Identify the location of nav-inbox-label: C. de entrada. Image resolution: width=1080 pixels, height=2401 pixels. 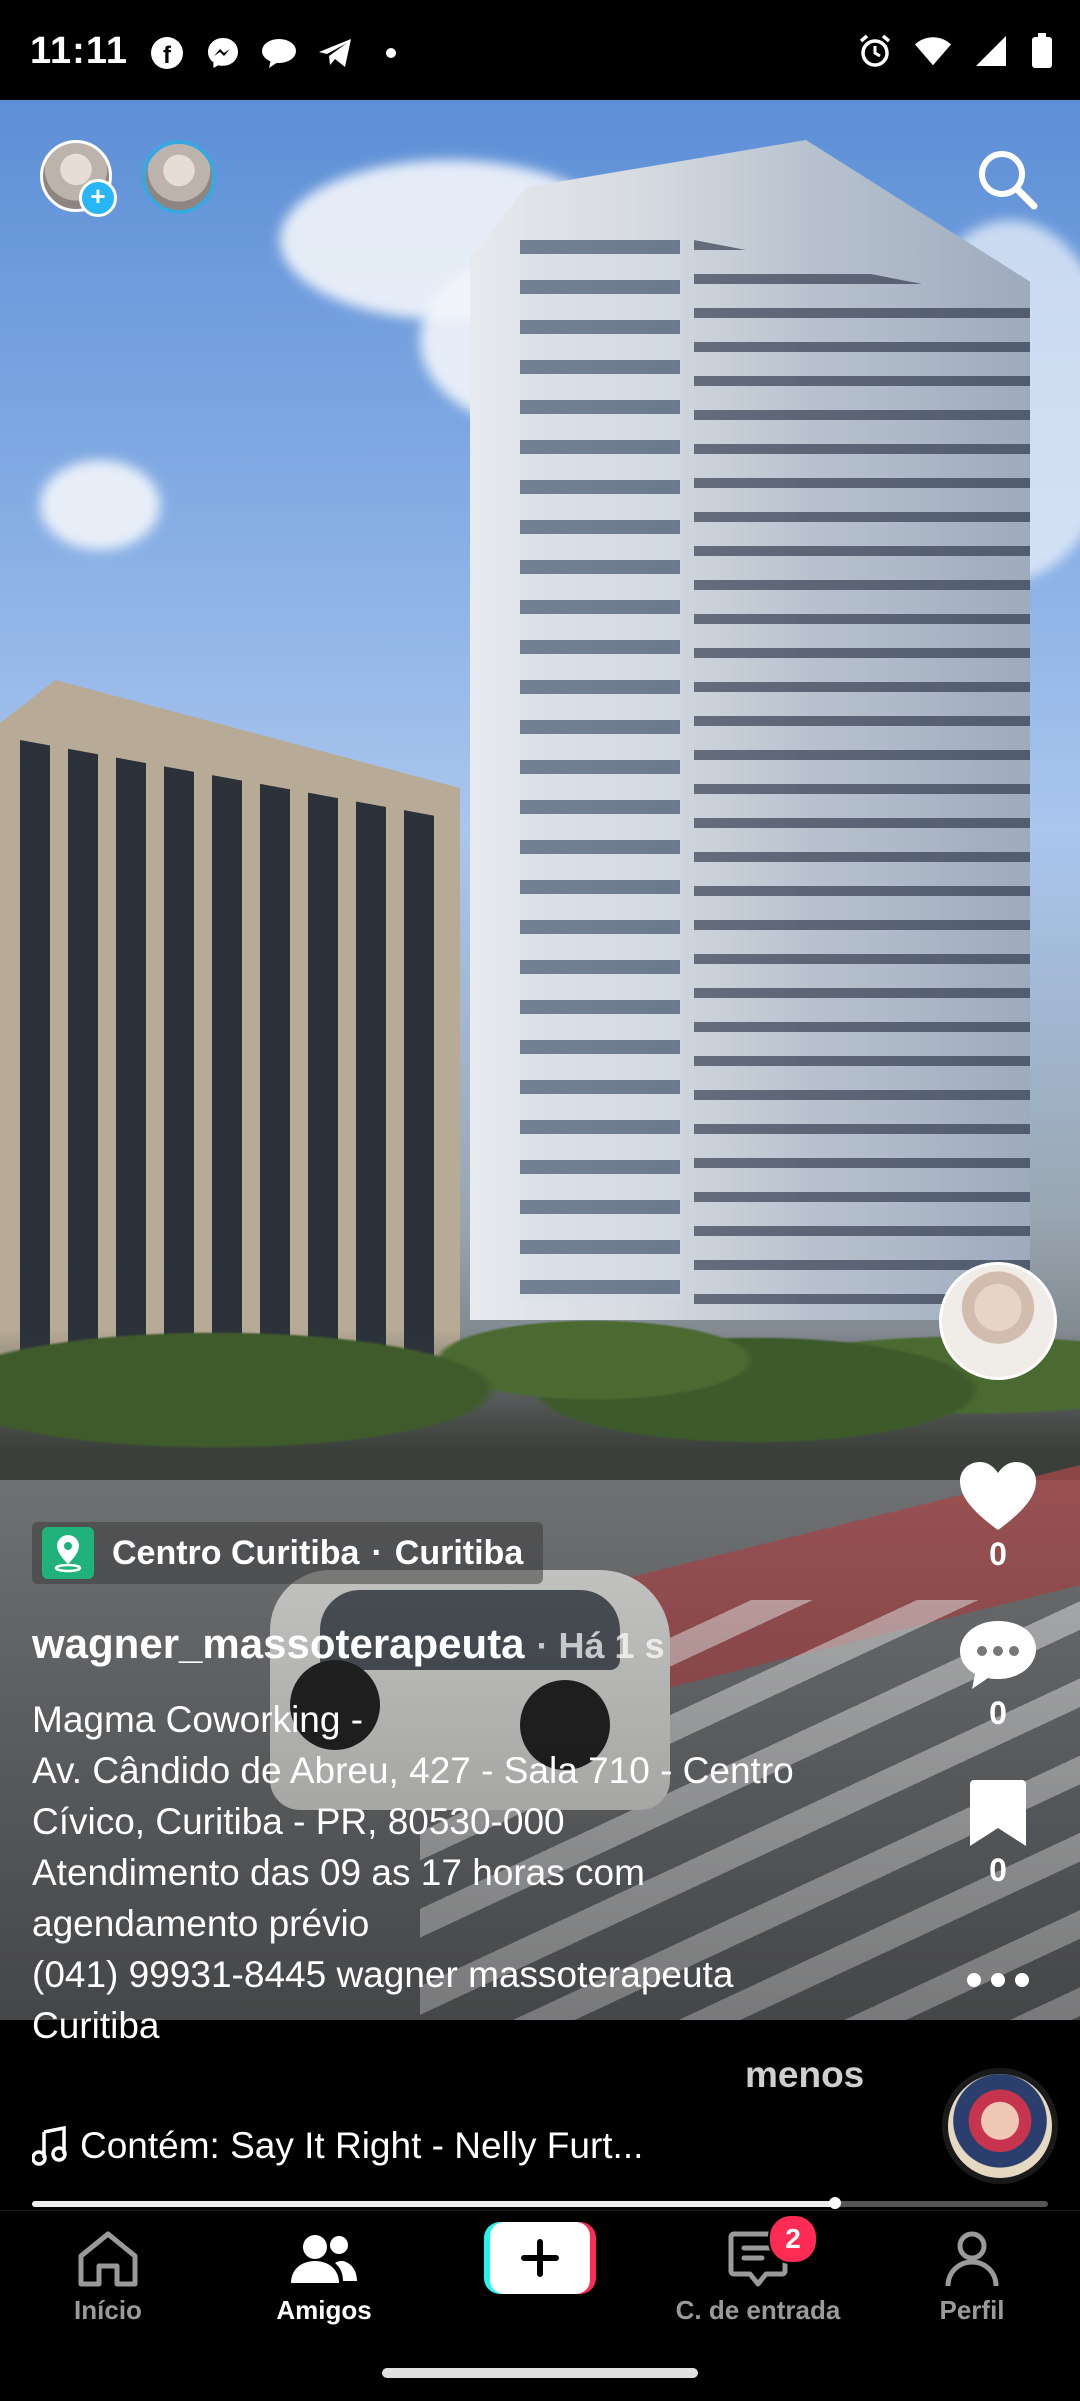
(758, 2310).